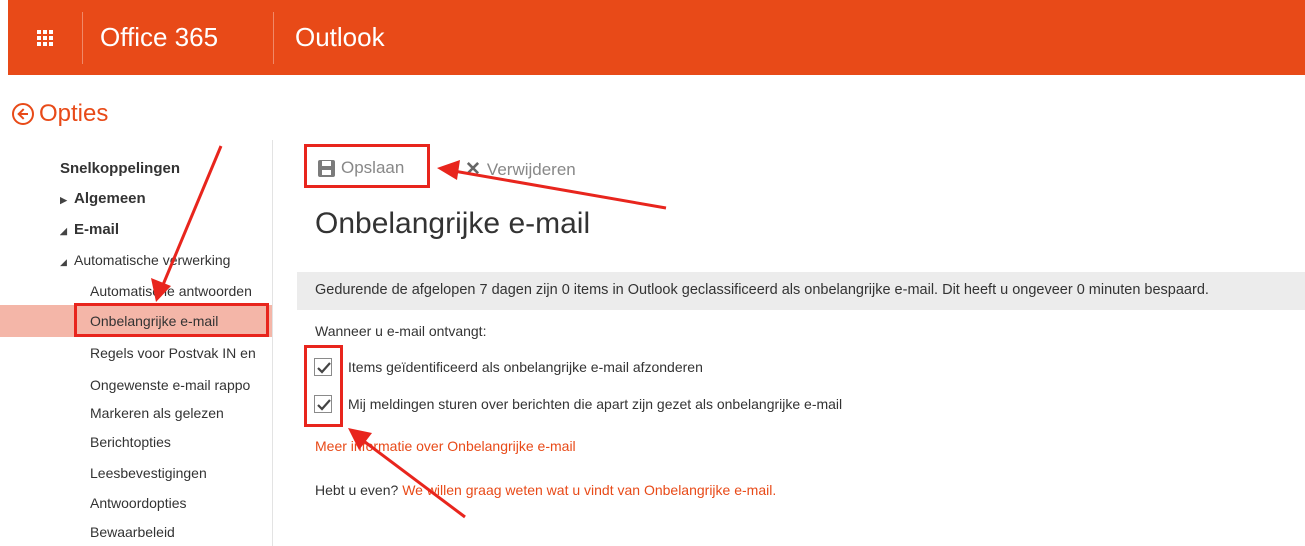 The height and width of the screenshot is (546, 1305). What do you see at coordinates (120, 168) in the screenshot?
I see `sidebar-item-snelkoppelingen: Snelkoppelingen` at bounding box center [120, 168].